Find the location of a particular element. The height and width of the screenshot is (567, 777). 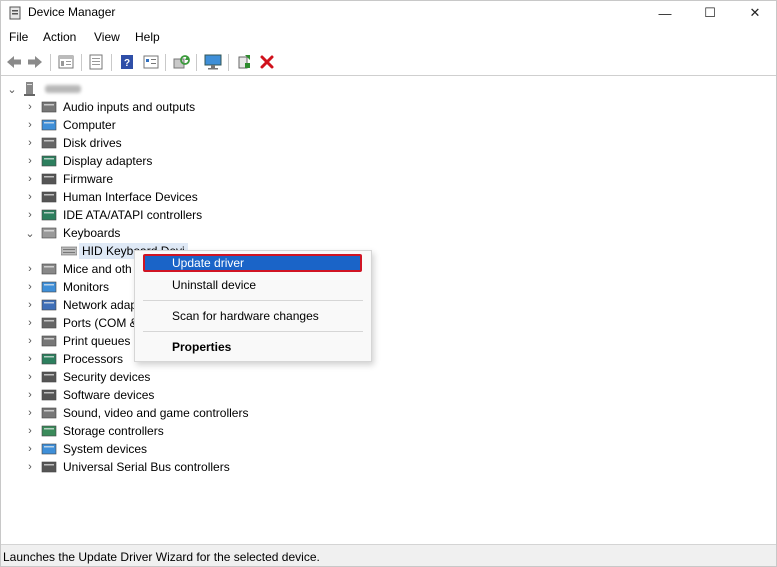

maximize-button: ☐ is located at coordinates (710, 13).